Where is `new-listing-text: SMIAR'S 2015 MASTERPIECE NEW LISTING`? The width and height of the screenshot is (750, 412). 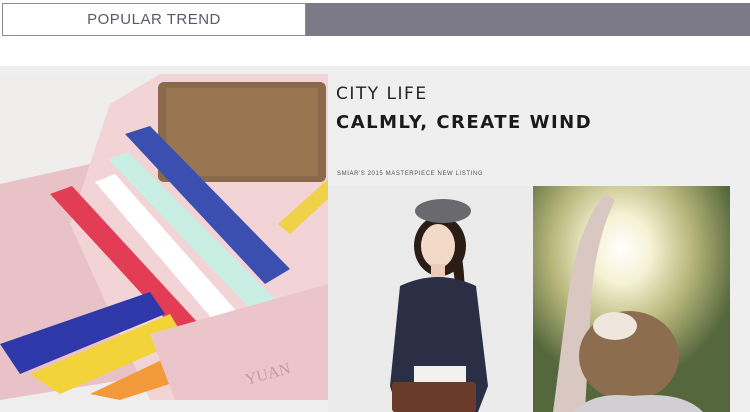
new-listing-text: SMIAR'S 2015 MASTERPIECE NEW LISTING is located at coordinates (410, 174).